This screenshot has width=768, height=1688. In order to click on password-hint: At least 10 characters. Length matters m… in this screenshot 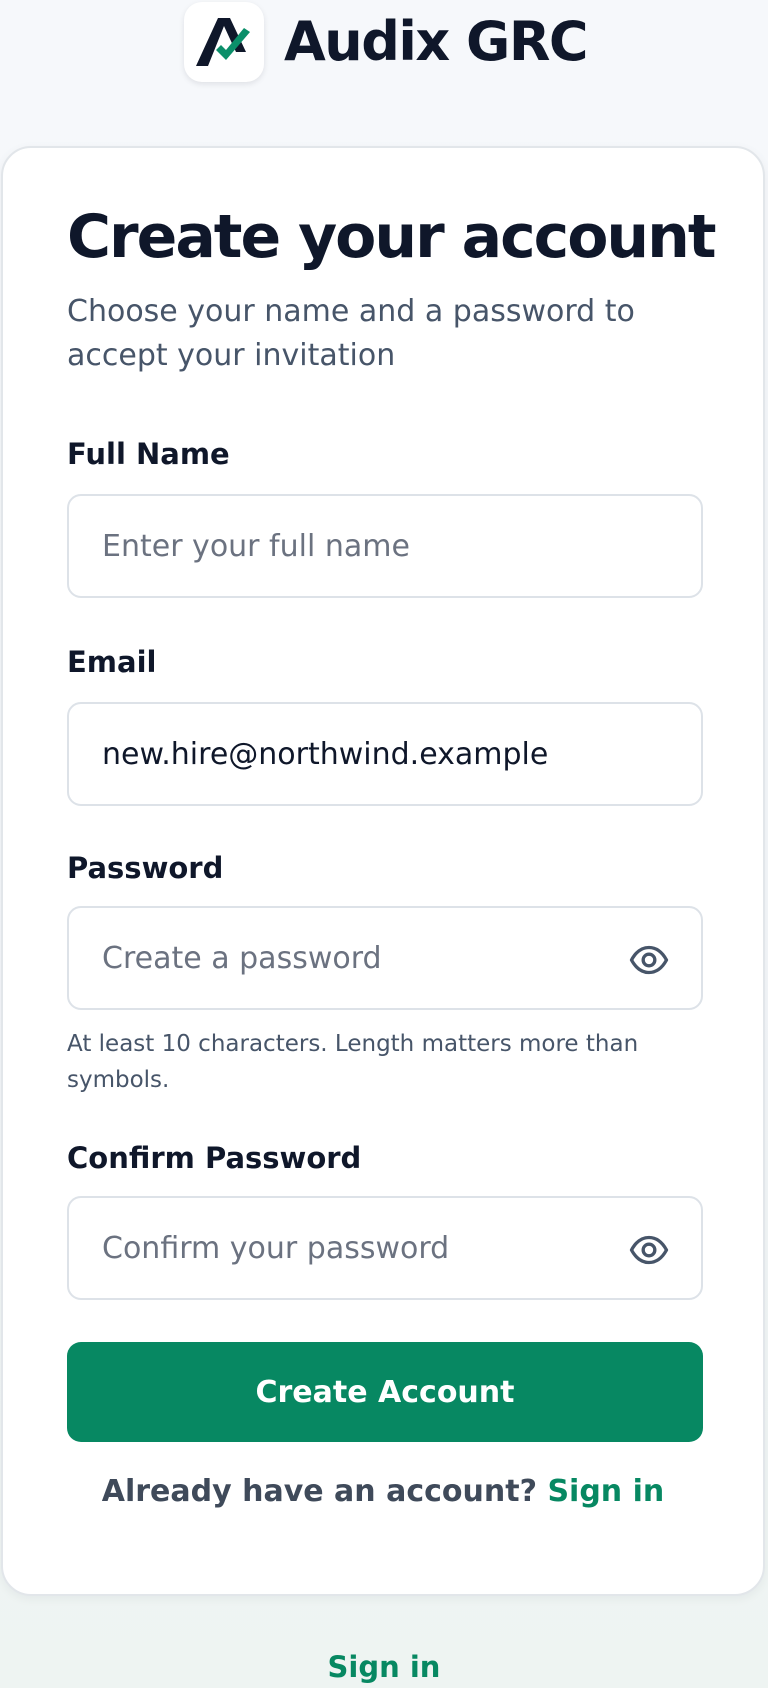, I will do `click(353, 1062)`.